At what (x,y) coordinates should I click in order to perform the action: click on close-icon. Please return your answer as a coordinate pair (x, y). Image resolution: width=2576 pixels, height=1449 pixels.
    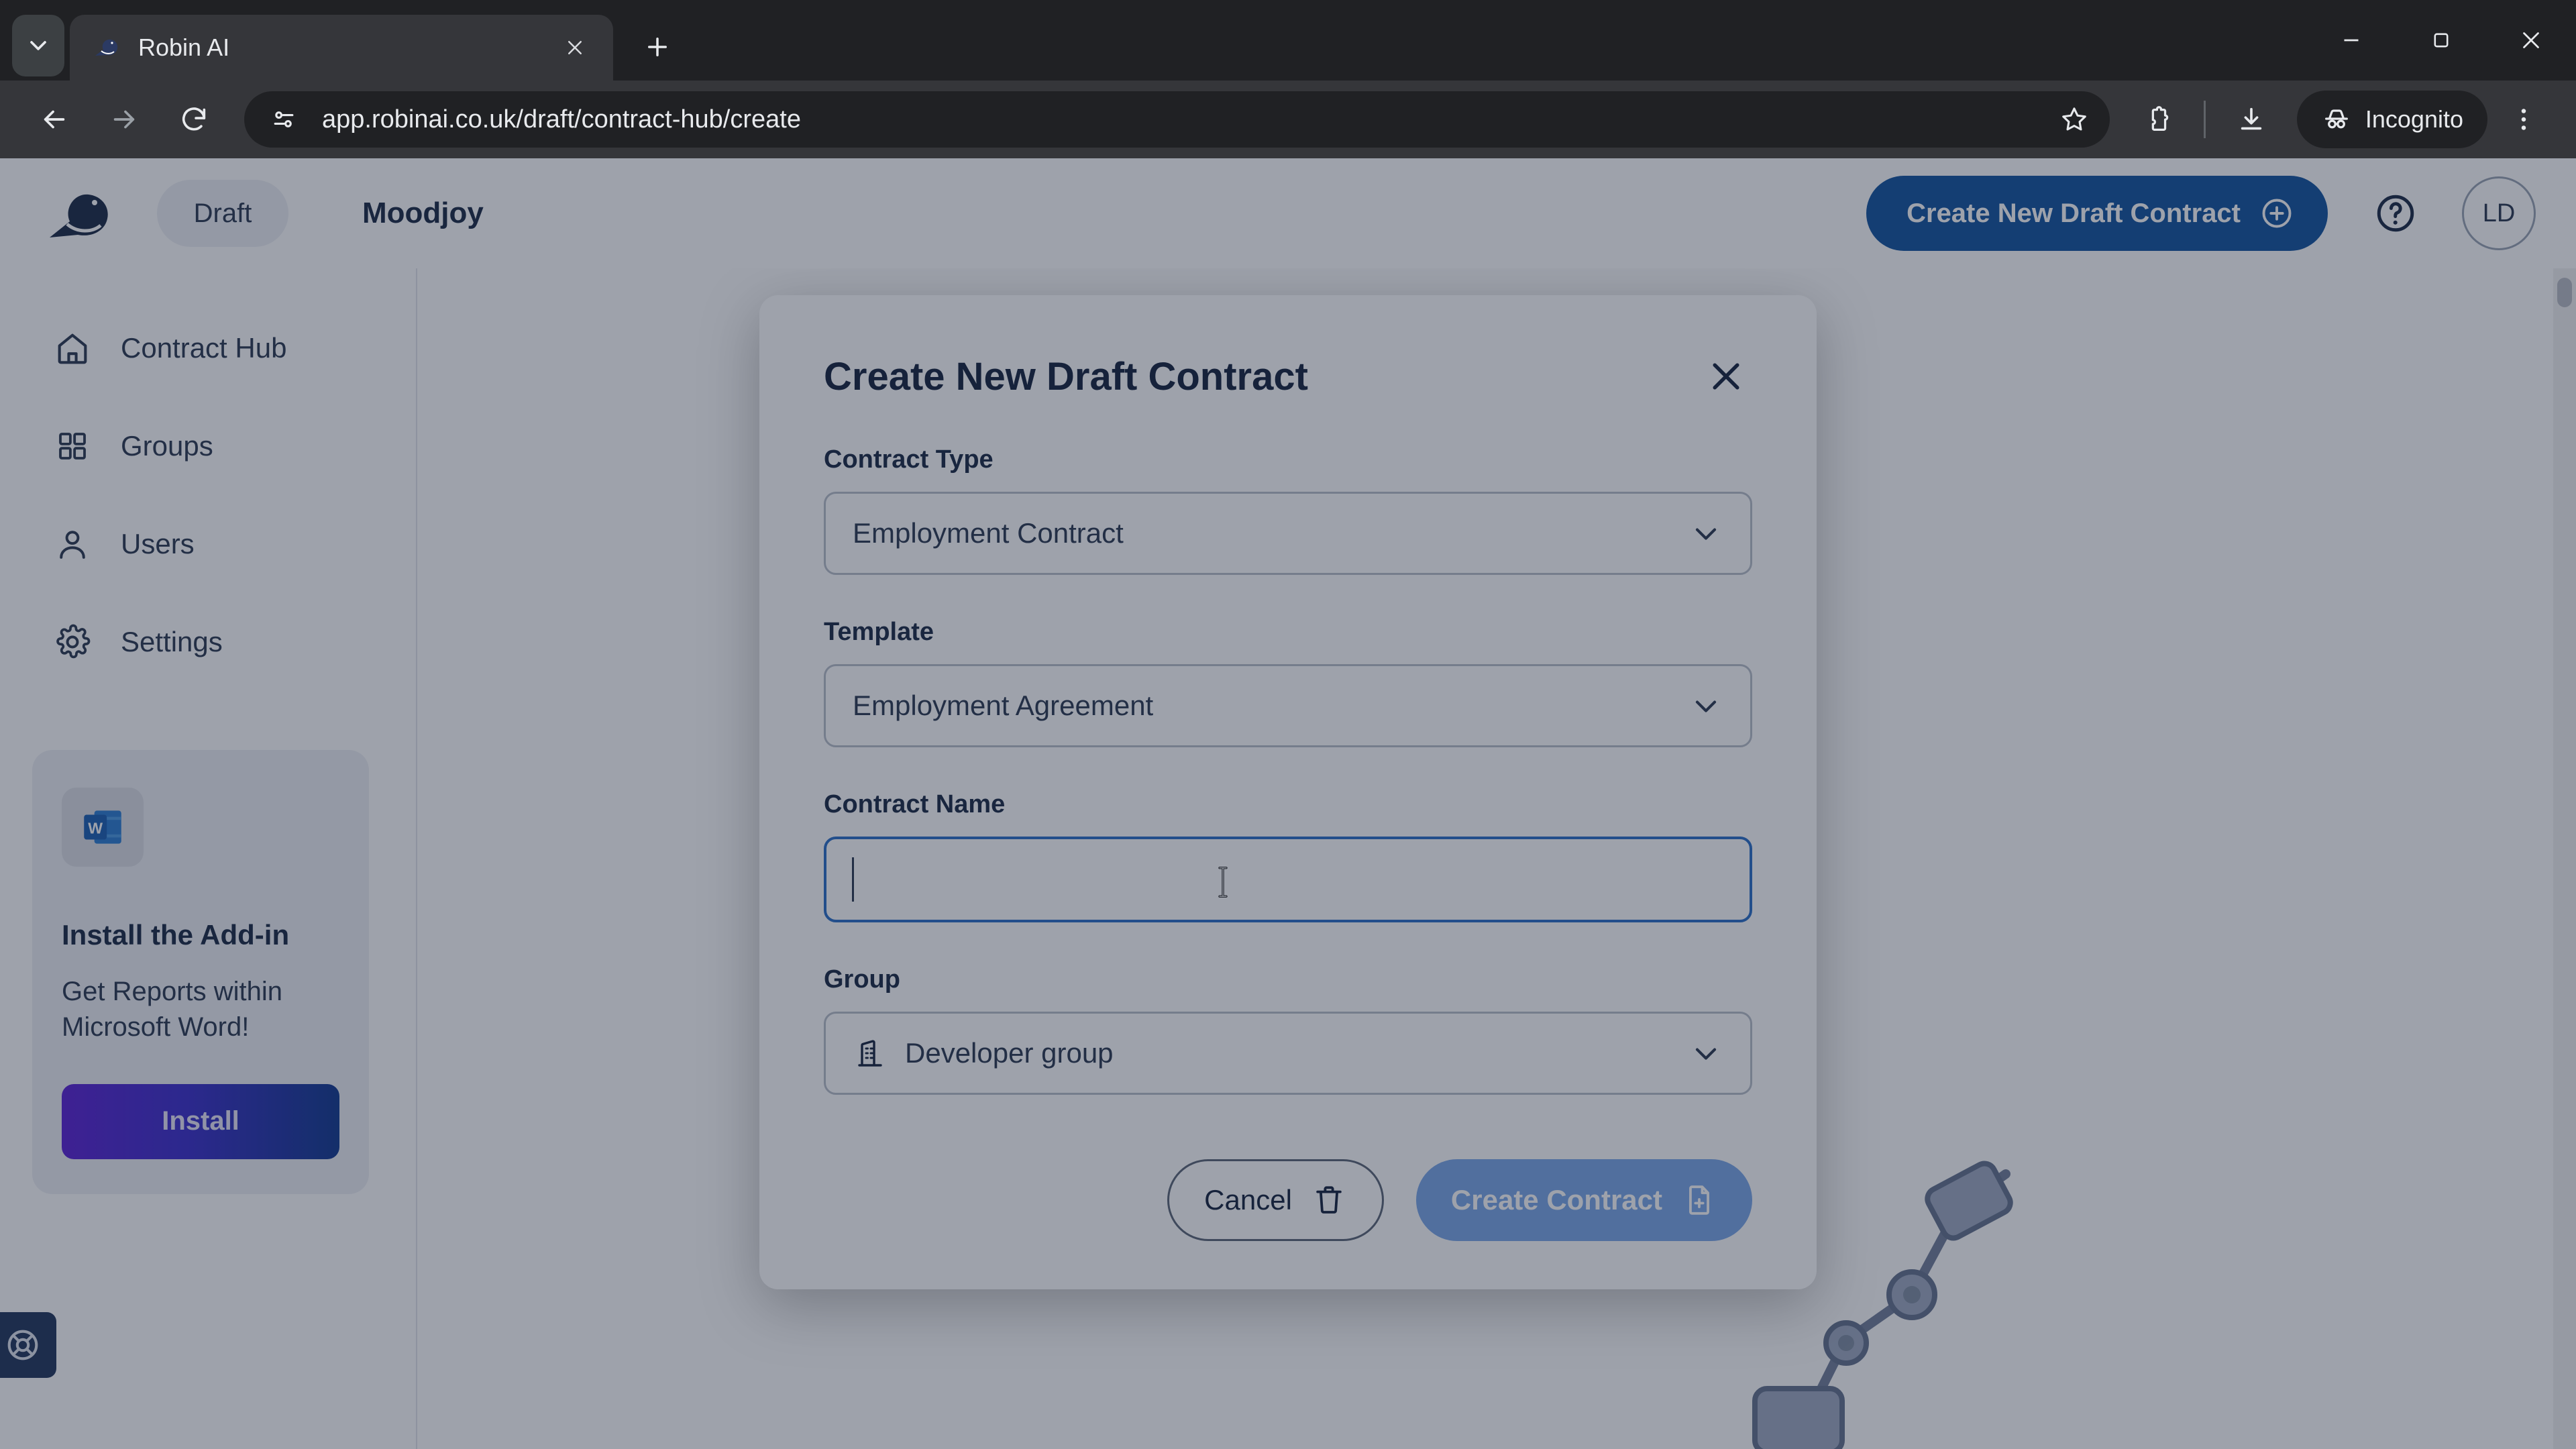
    Looking at the image, I should click on (575, 47).